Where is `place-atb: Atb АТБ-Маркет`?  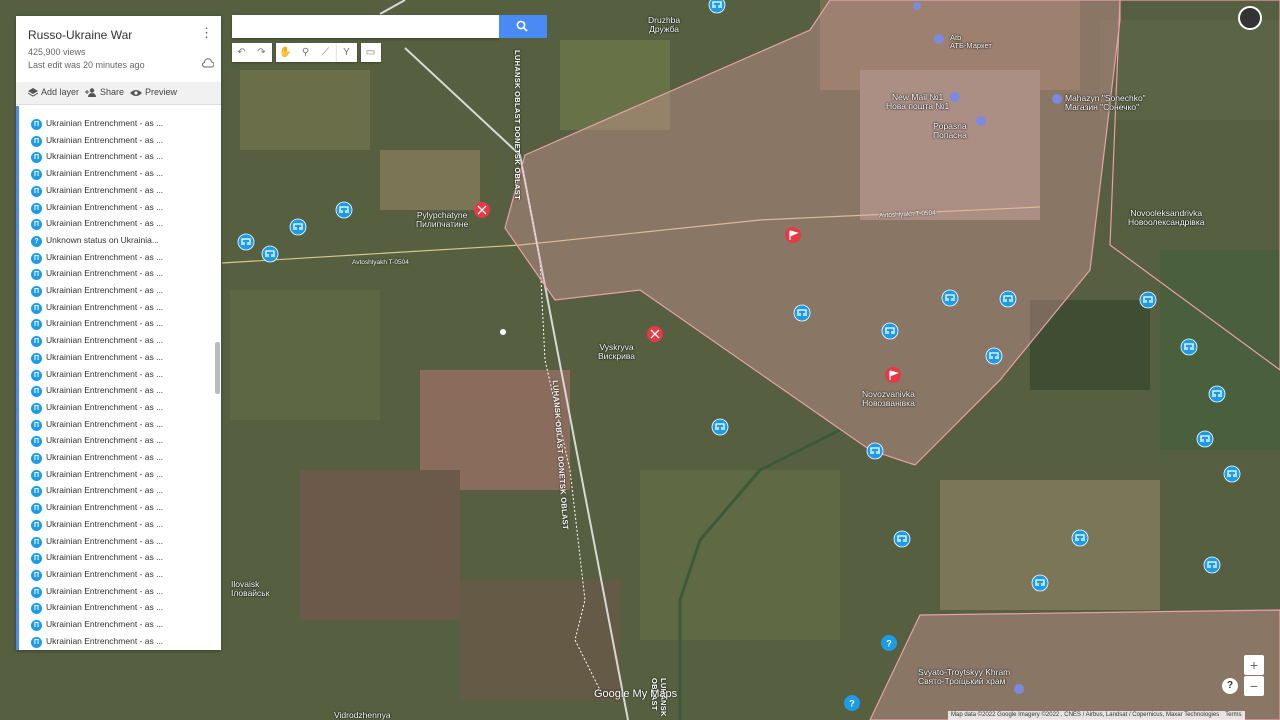 place-atb: Atb АТБ-Маркет is located at coordinates (971, 41).